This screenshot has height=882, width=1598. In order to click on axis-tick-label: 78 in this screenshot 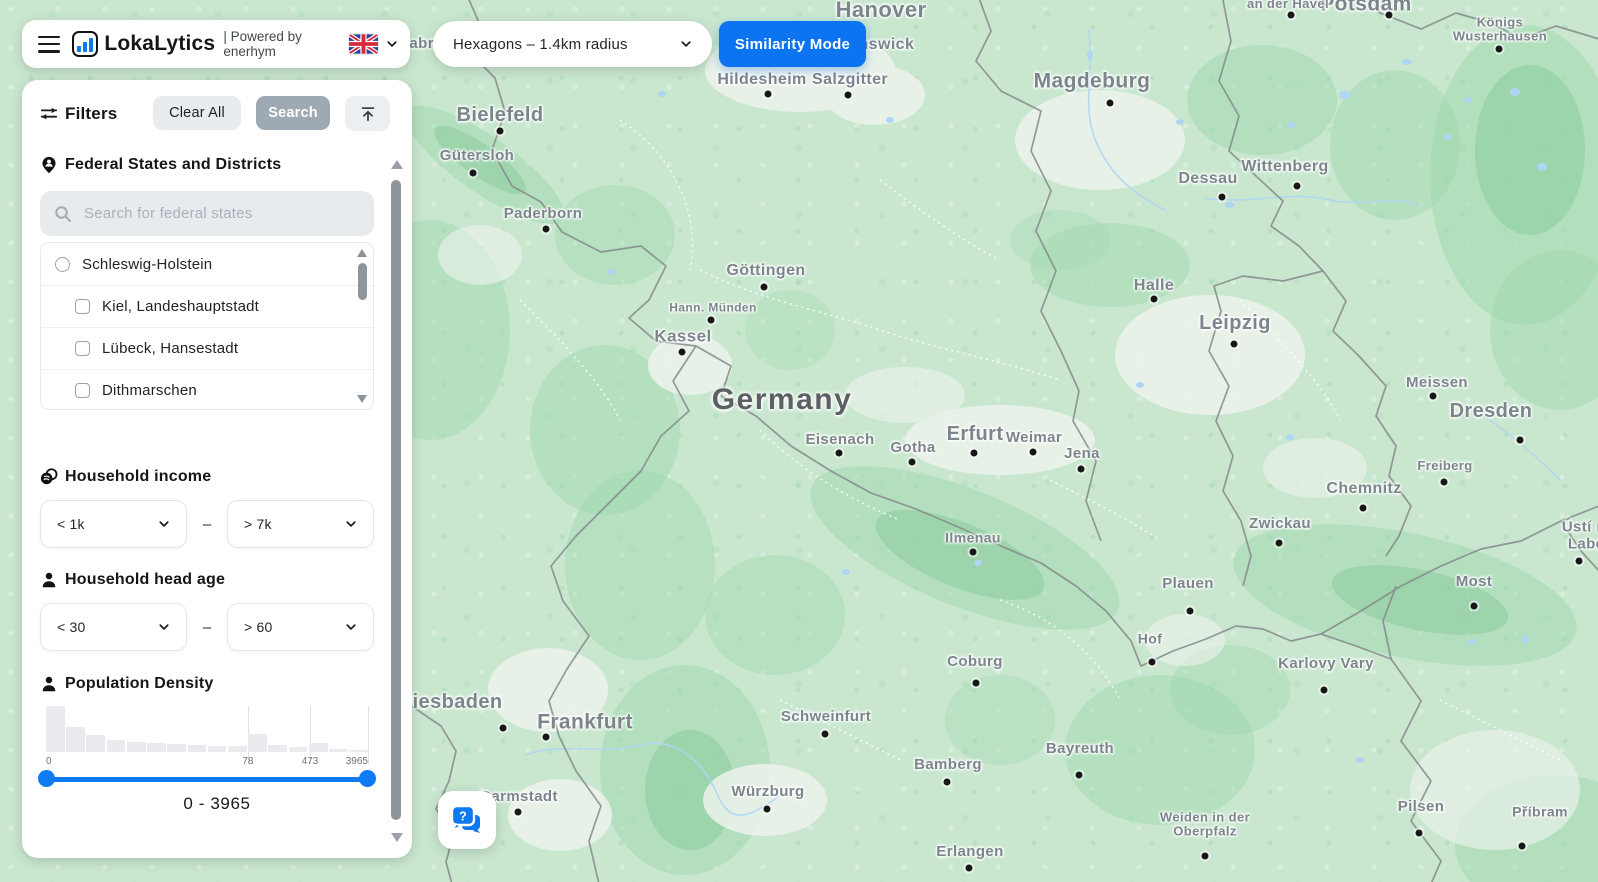, I will do `click(248, 761)`.